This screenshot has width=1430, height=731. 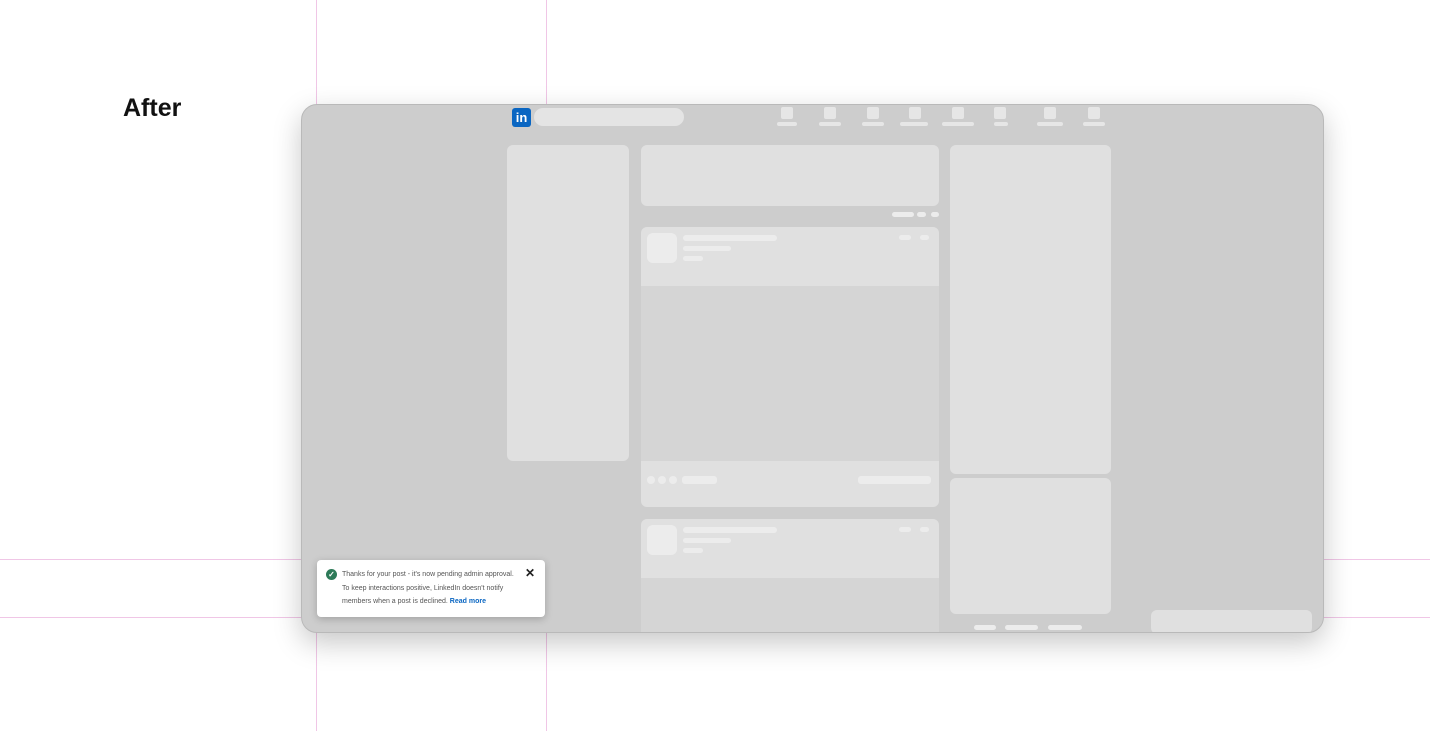 I want to click on heading-after: After, so click(x=152, y=108).